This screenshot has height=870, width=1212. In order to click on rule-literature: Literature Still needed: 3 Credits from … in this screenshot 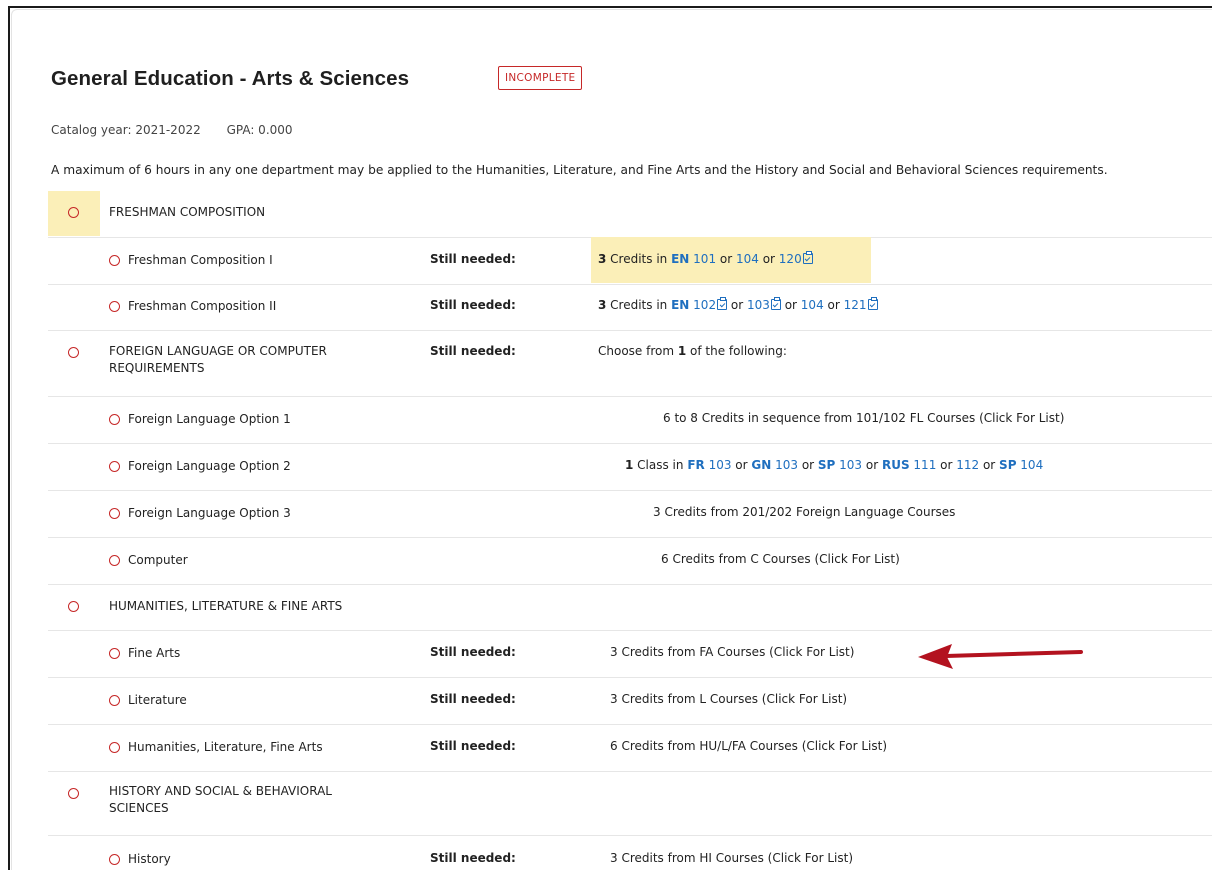, I will do `click(630, 701)`.